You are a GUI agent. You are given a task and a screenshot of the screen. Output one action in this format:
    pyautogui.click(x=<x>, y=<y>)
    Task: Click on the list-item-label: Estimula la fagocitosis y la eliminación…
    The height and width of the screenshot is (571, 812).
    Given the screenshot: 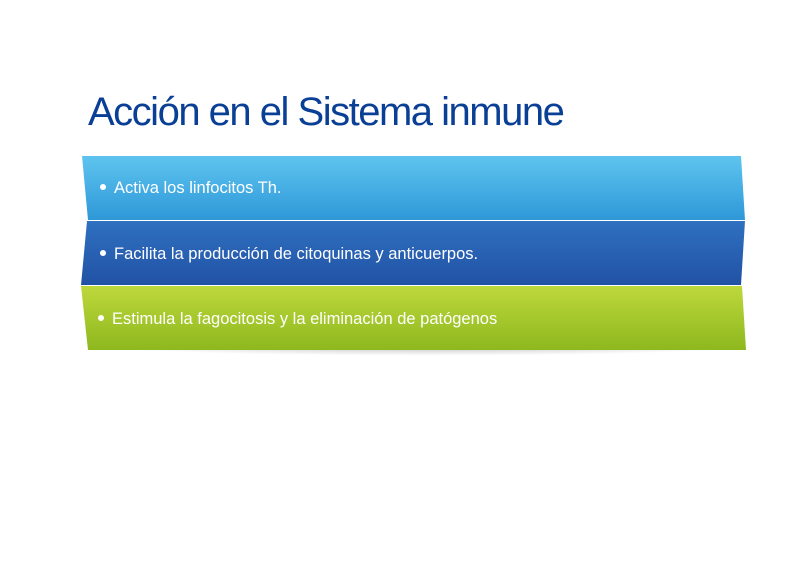 What is the action you would take?
    pyautogui.click(x=305, y=318)
    